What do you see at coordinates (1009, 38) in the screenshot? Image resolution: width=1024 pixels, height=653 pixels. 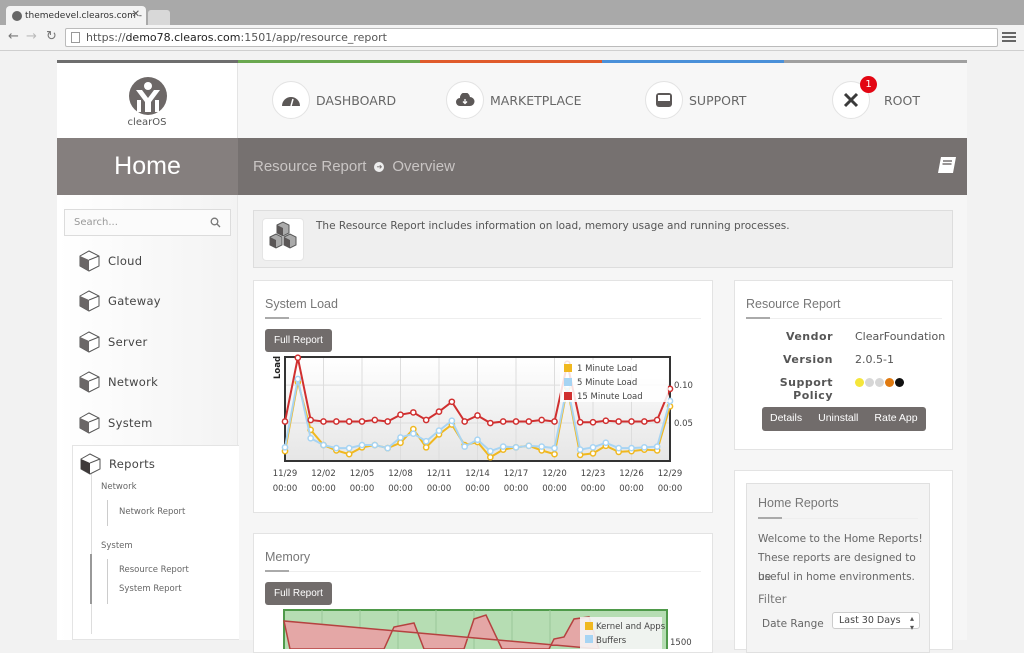 I see `browser-menu-icon` at bounding box center [1009, 38].